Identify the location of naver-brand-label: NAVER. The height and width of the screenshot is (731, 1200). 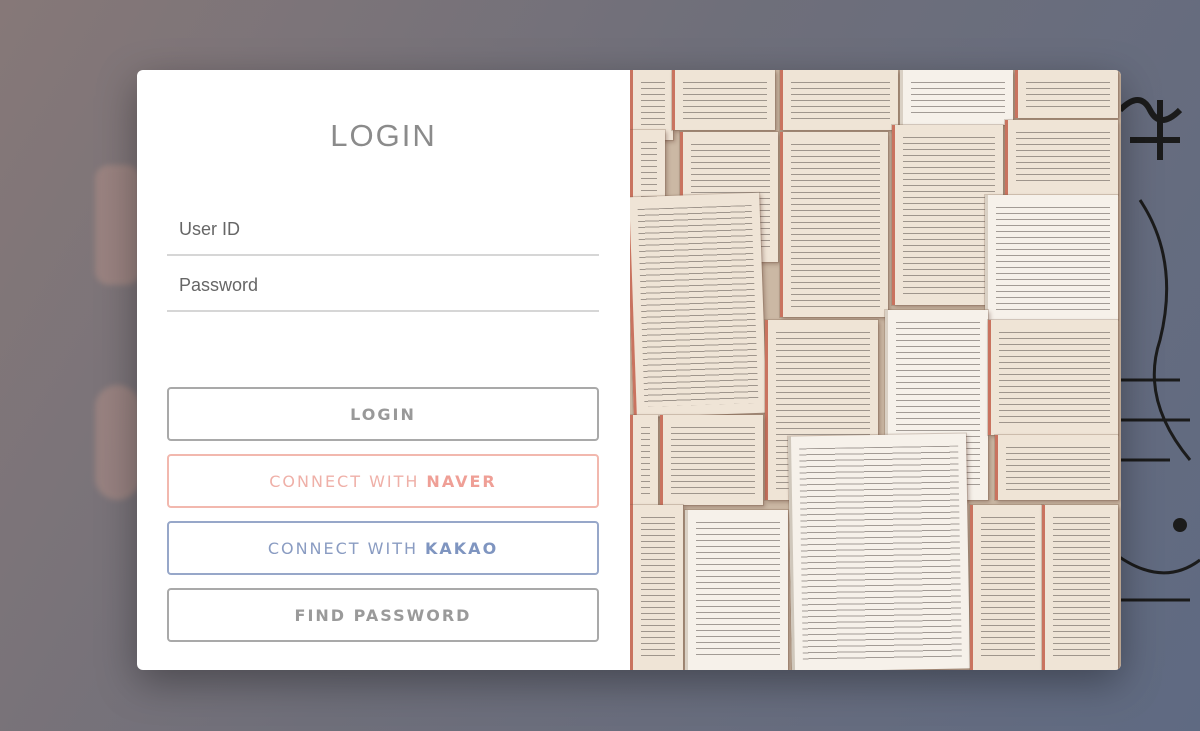
(461, 481).